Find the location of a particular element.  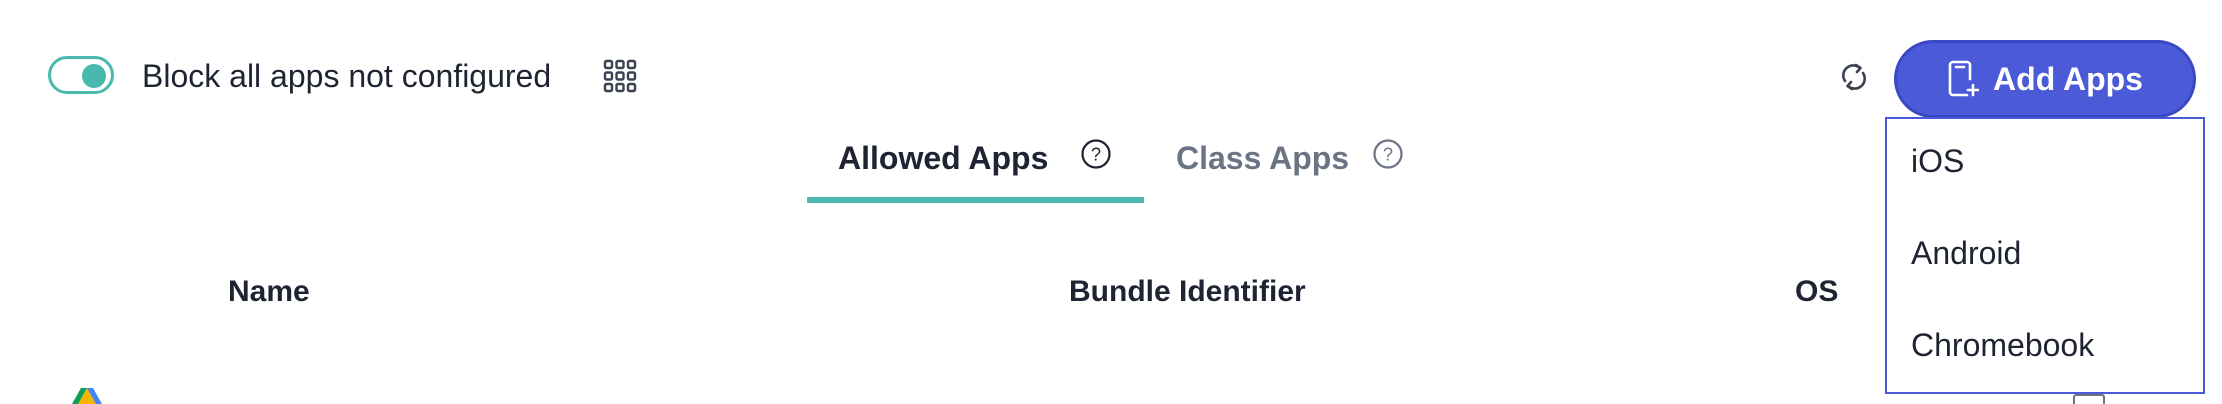

add-apps-button: Add Apps is located at coordinates (2045, 79).